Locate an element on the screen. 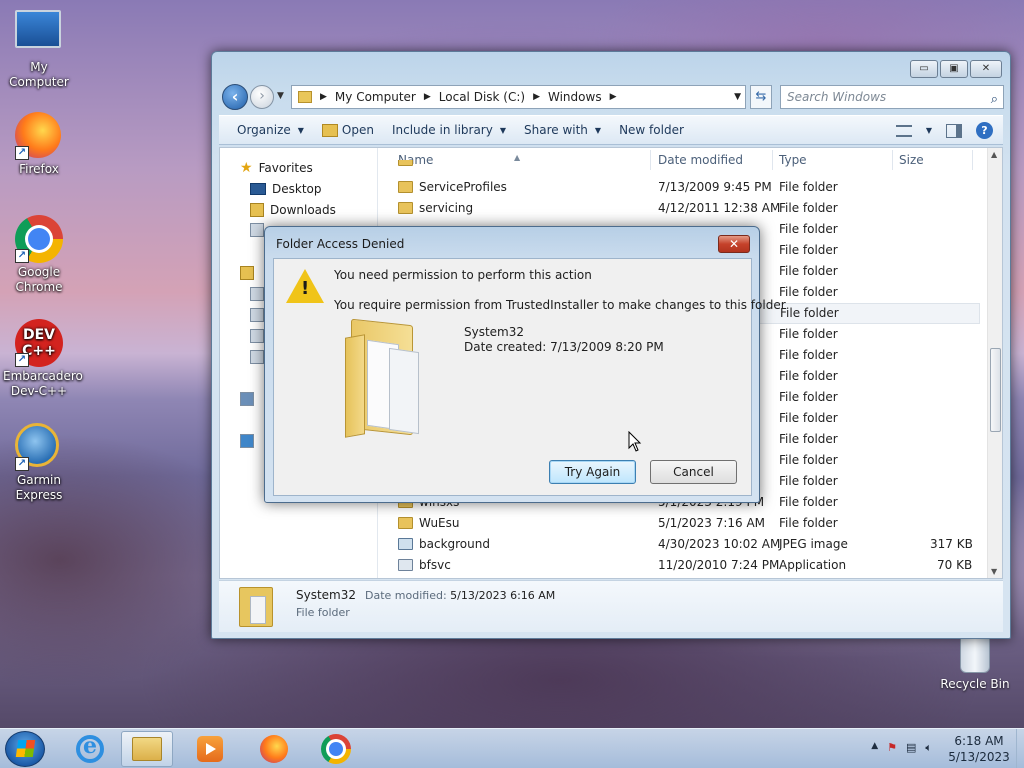 Image resolution: width=1024 pixels, height=768 pixels. desktop-icon-label: Google Chrome is located at coordinates (39, 279).